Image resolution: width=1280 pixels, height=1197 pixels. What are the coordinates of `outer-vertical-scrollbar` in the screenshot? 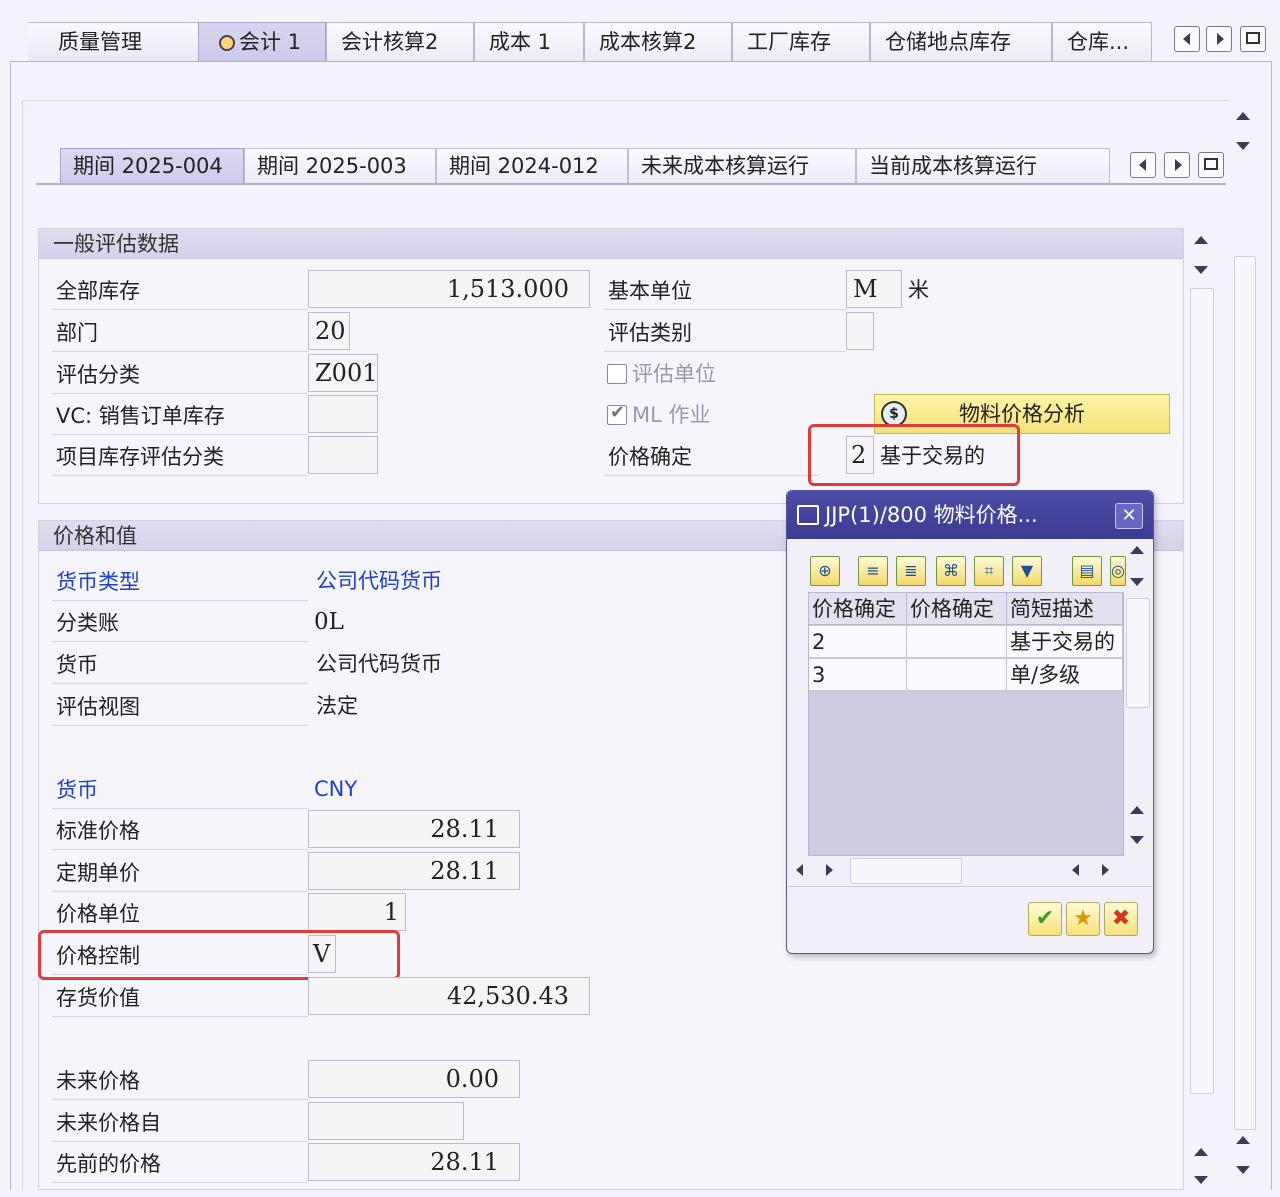 It's located at (1244, 644).